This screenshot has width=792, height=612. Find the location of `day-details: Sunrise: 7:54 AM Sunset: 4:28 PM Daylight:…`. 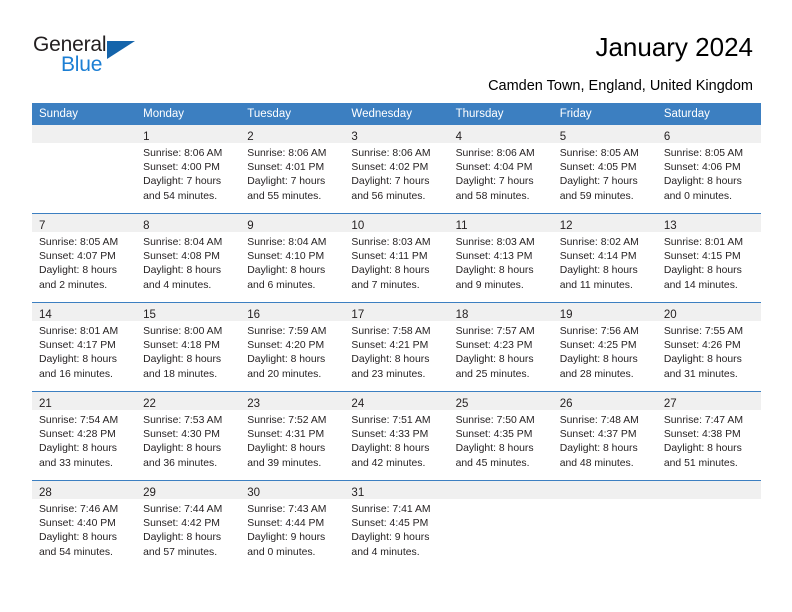

day-details: Sunrise: 7:54 AM Sunset: 4:28 PM Daylight:… is located at coordinates (84, 440).